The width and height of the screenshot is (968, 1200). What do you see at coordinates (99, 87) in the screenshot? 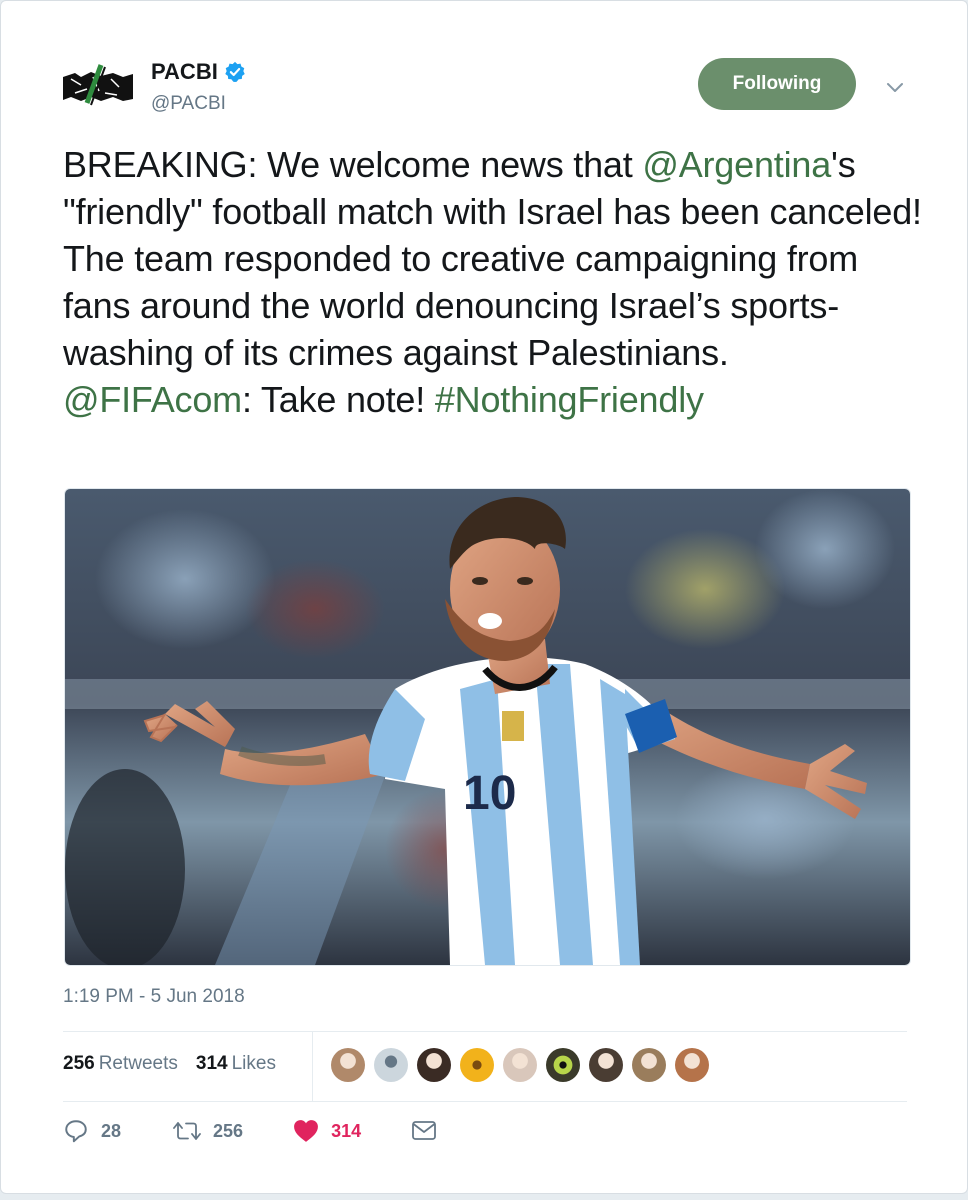
I see `account-avatar` at bounding box center [99, 87].